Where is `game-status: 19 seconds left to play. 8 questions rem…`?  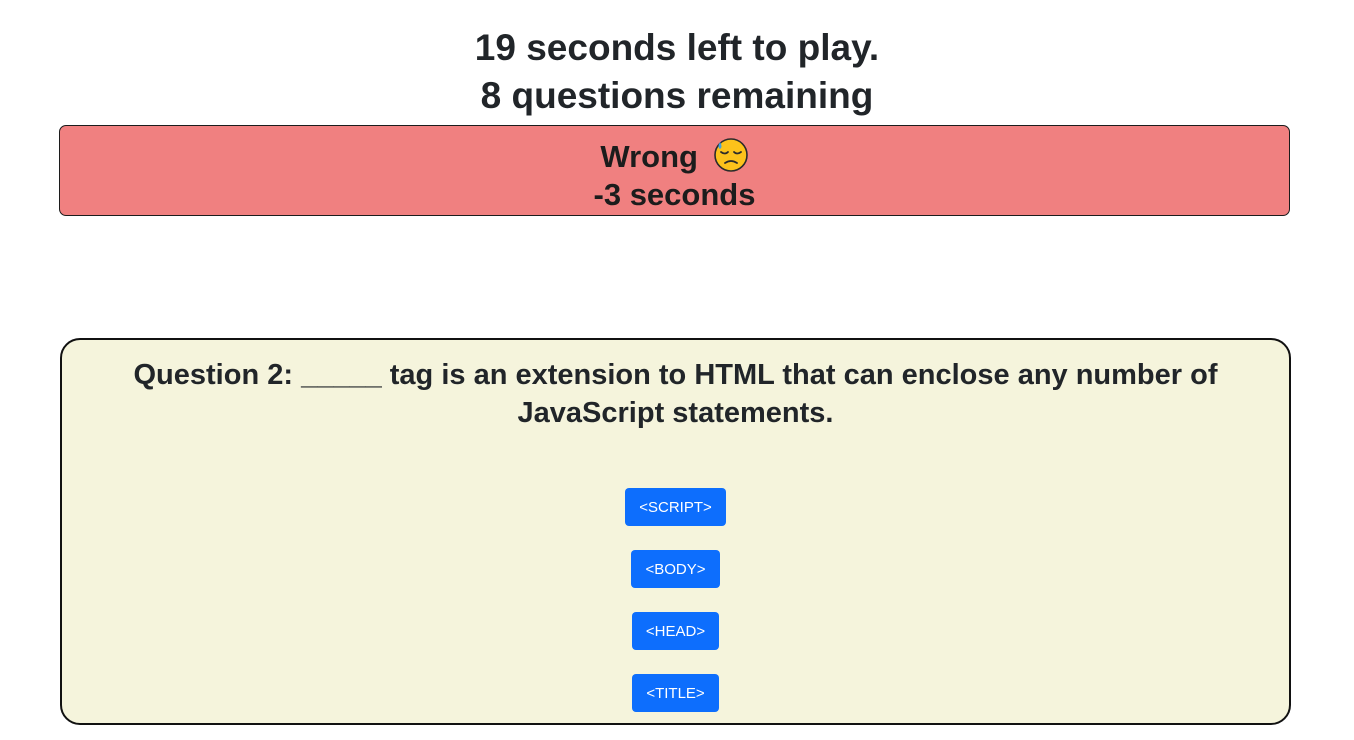 game-status: 19 seconds left to play. 8 questions rem… is located at coordinates (677, 72).